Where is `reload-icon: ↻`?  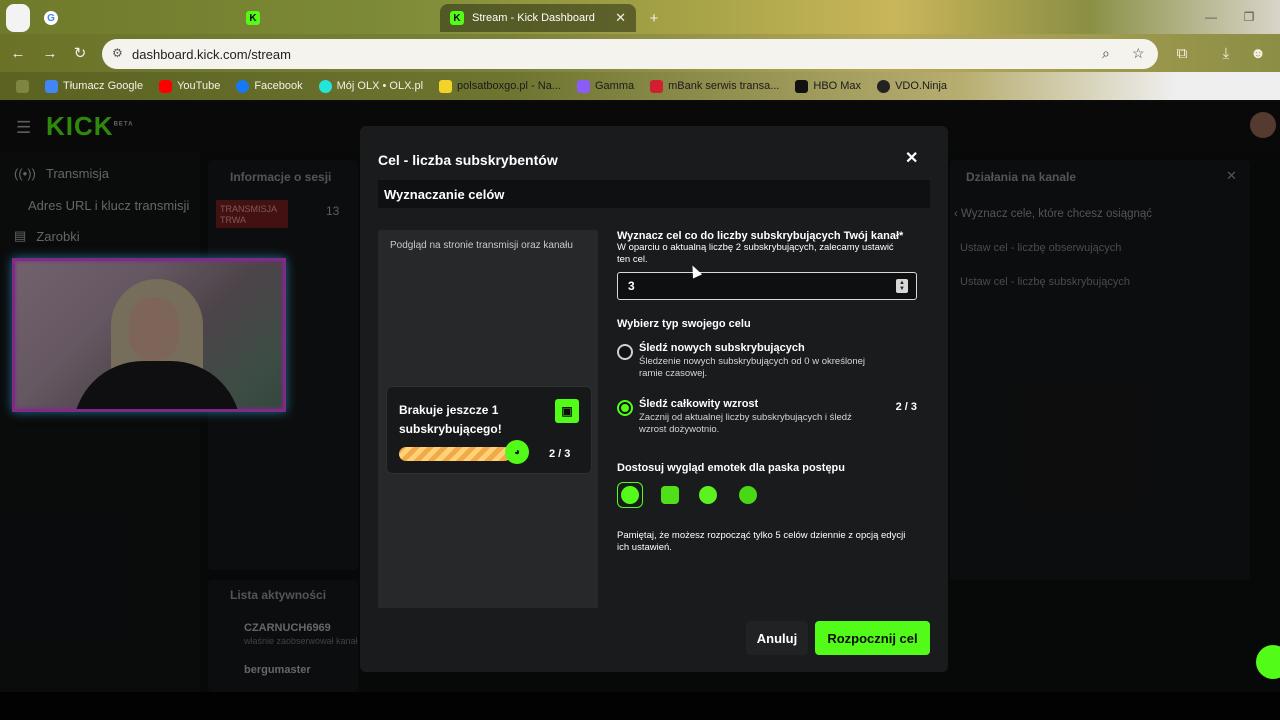 reload-icon: ↻ is located at coordinates (80, 53).